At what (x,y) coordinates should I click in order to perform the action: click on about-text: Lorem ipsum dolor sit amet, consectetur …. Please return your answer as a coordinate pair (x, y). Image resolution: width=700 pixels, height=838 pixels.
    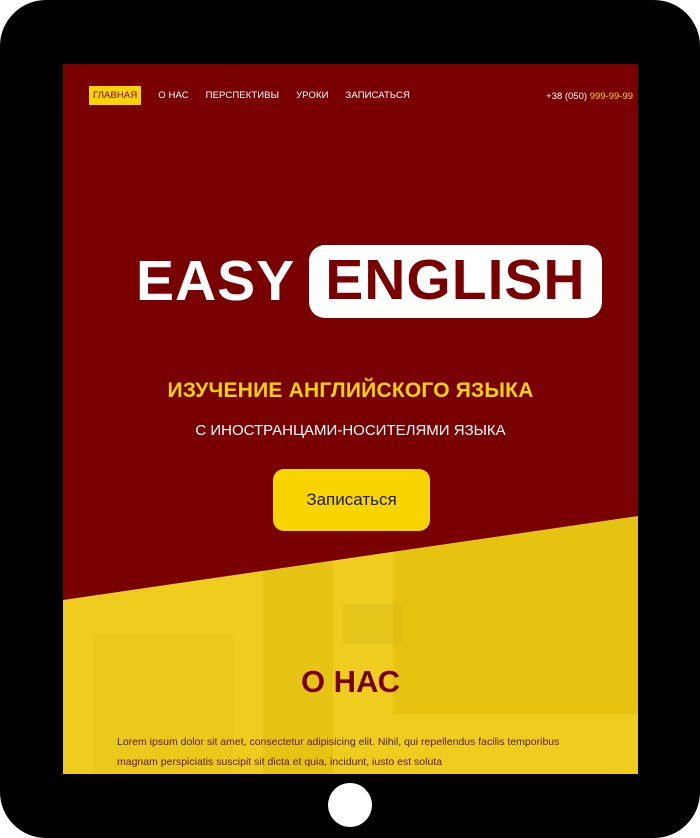
    Looking at the image, I should click on (338, 752).